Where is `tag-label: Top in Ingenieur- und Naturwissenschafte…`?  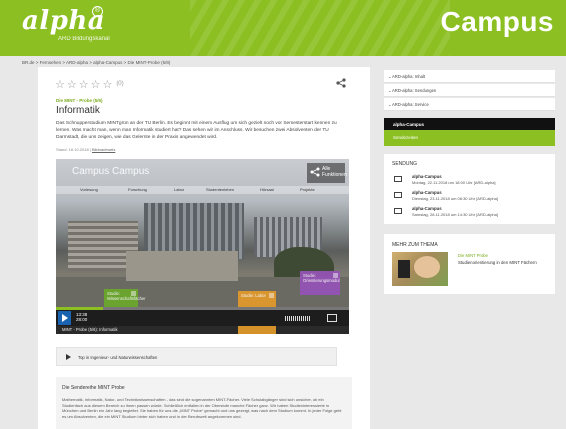 tag-label: Top in Ingenieur- und Naturwissenschafte… is located at coordinates (118, 357).